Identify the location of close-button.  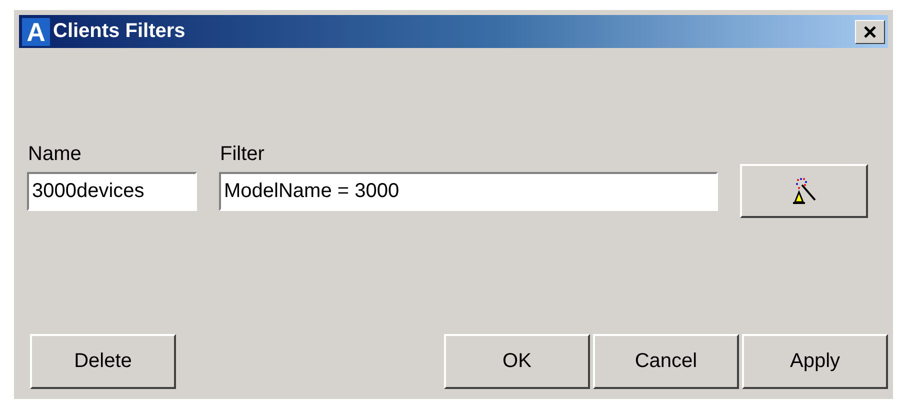
(870, 32).